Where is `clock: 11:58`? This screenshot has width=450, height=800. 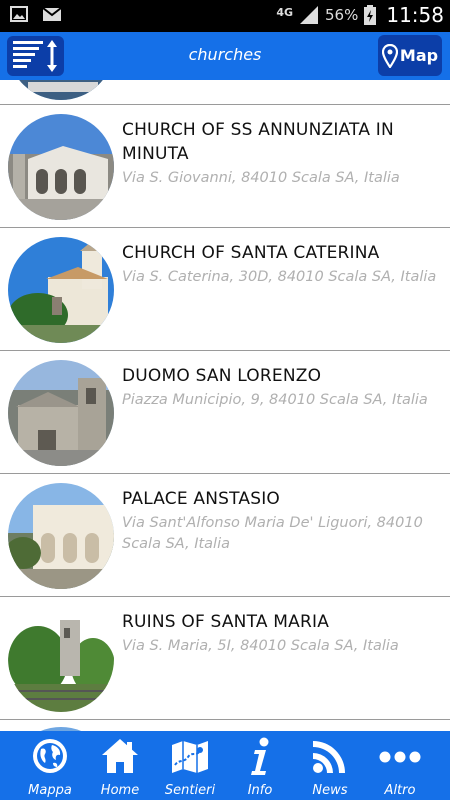 clock: 11:58 is located at coordinates (415, 15).